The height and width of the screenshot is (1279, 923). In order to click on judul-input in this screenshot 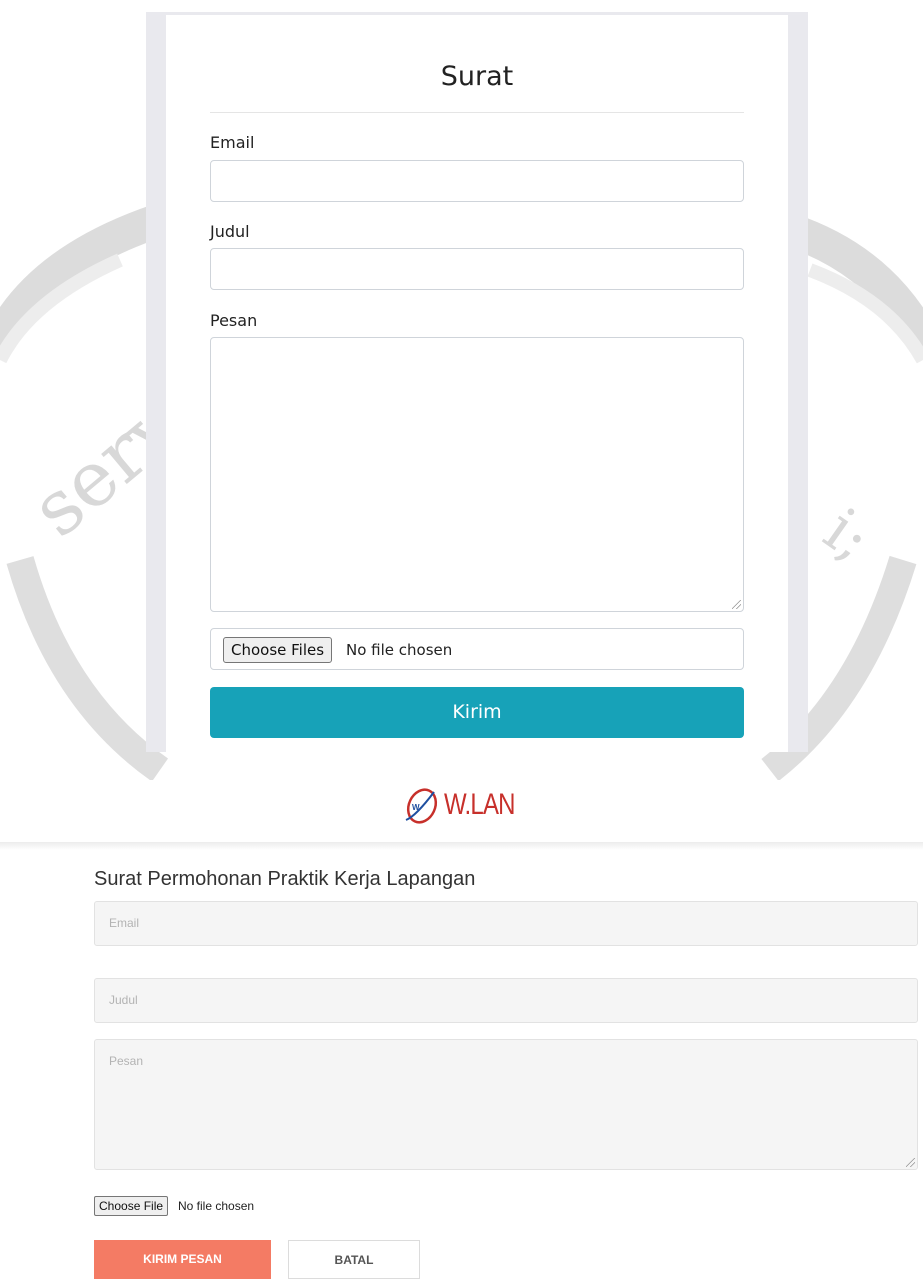, I will do `click(477, 269)`.